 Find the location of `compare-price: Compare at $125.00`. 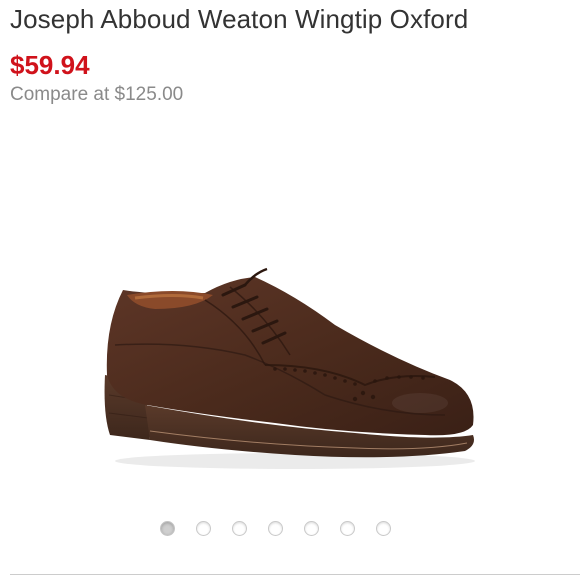

compare-price: Compare at $125.00 is located at coordinates (97, 94).